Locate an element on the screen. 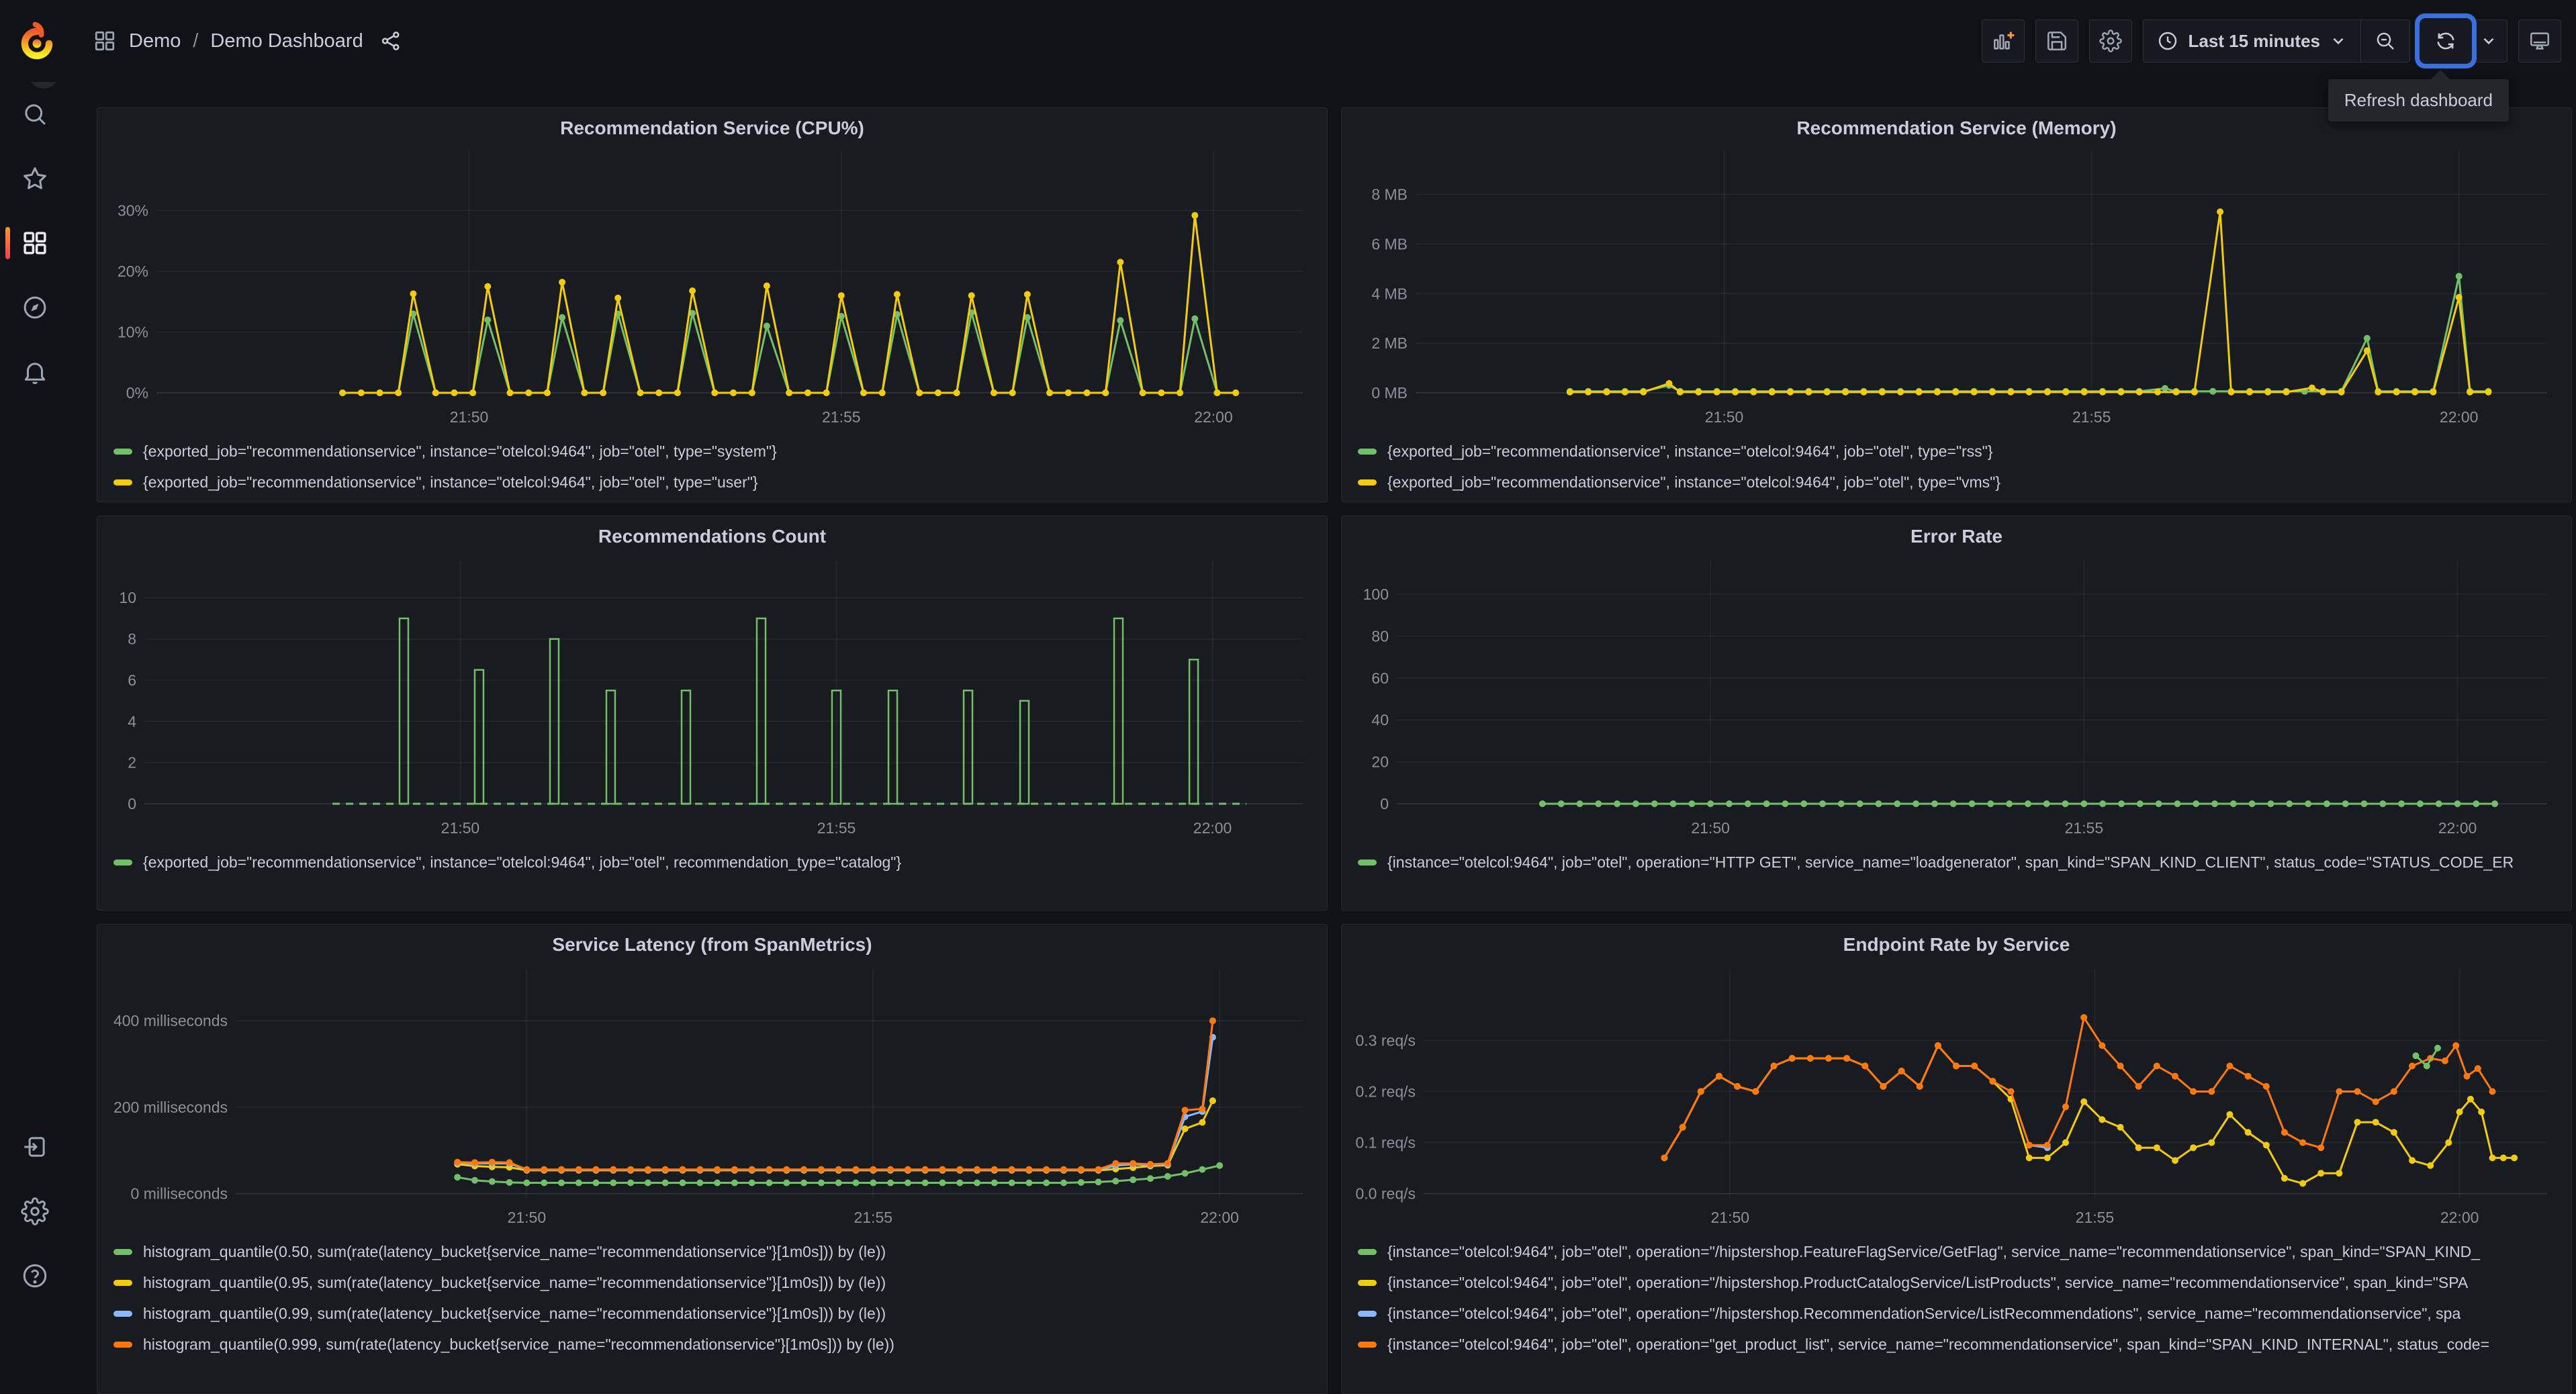 The width and height of the screenshot is (2576, 1394). panel-title: Recommendation Service (CPU%) is located at coordinates (712, 127).